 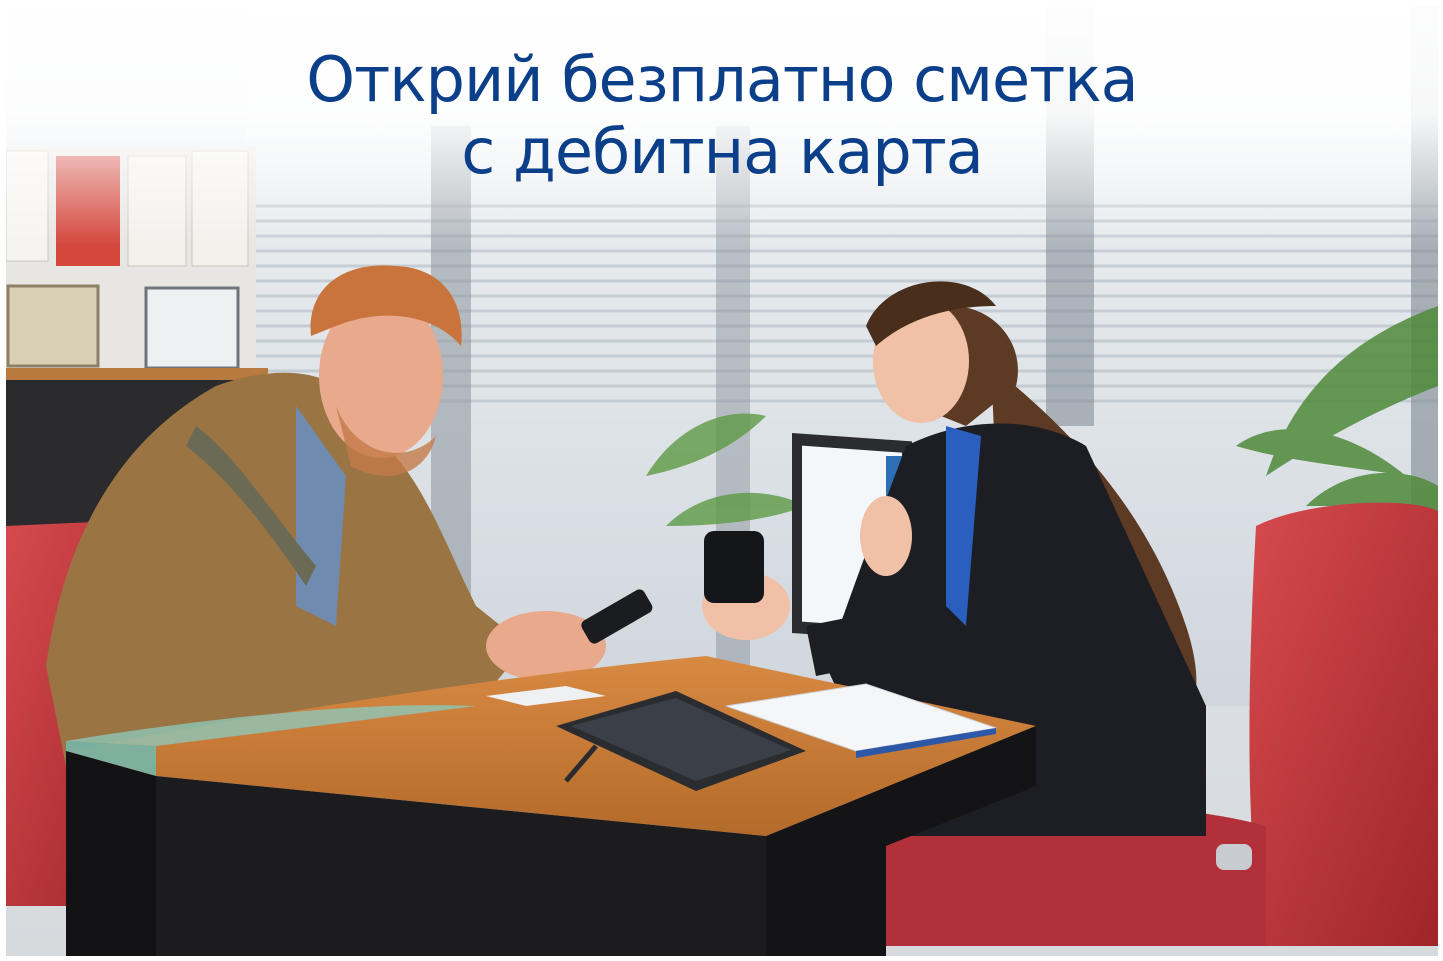 I want to click on promo-headline: Открий безплатно сметка с дебитна карта, so click(x=722, y=116).